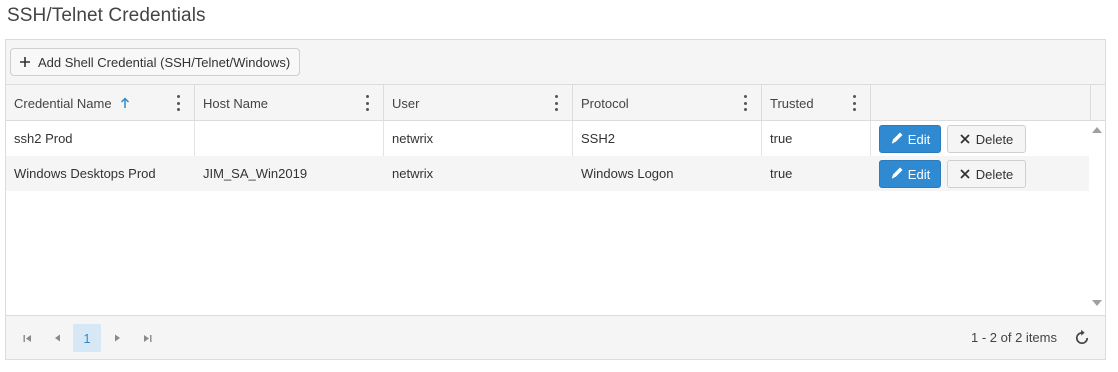 This screenshot has width=1118, height=372. What do you see at coordinates (63, 103) in the screenshot?
I see `column-header-label: Credential Name` at bounding box center [63, 103].